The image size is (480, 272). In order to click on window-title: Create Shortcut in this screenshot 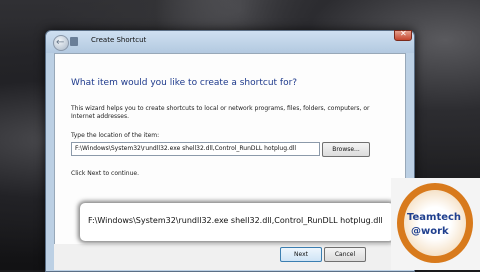, I will do `click(119, 40)`.